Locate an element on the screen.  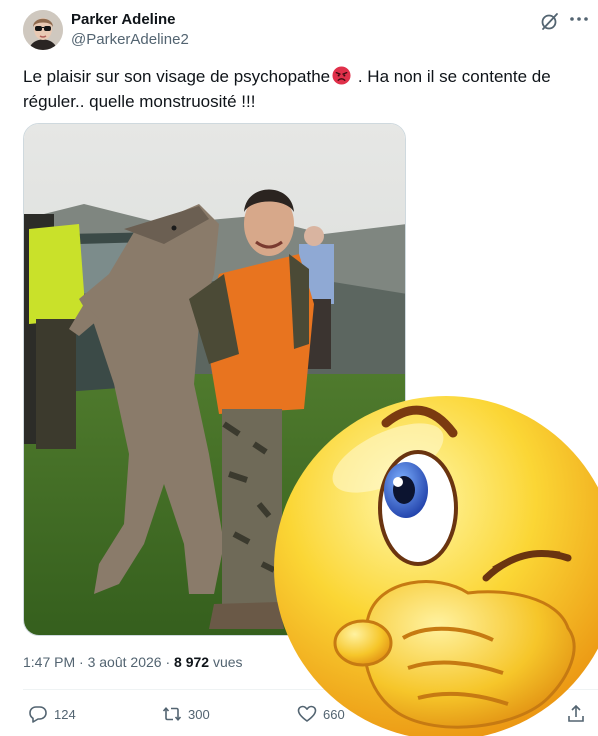
tweet-time: 1:47 PM is located at coordinates (49, 662).